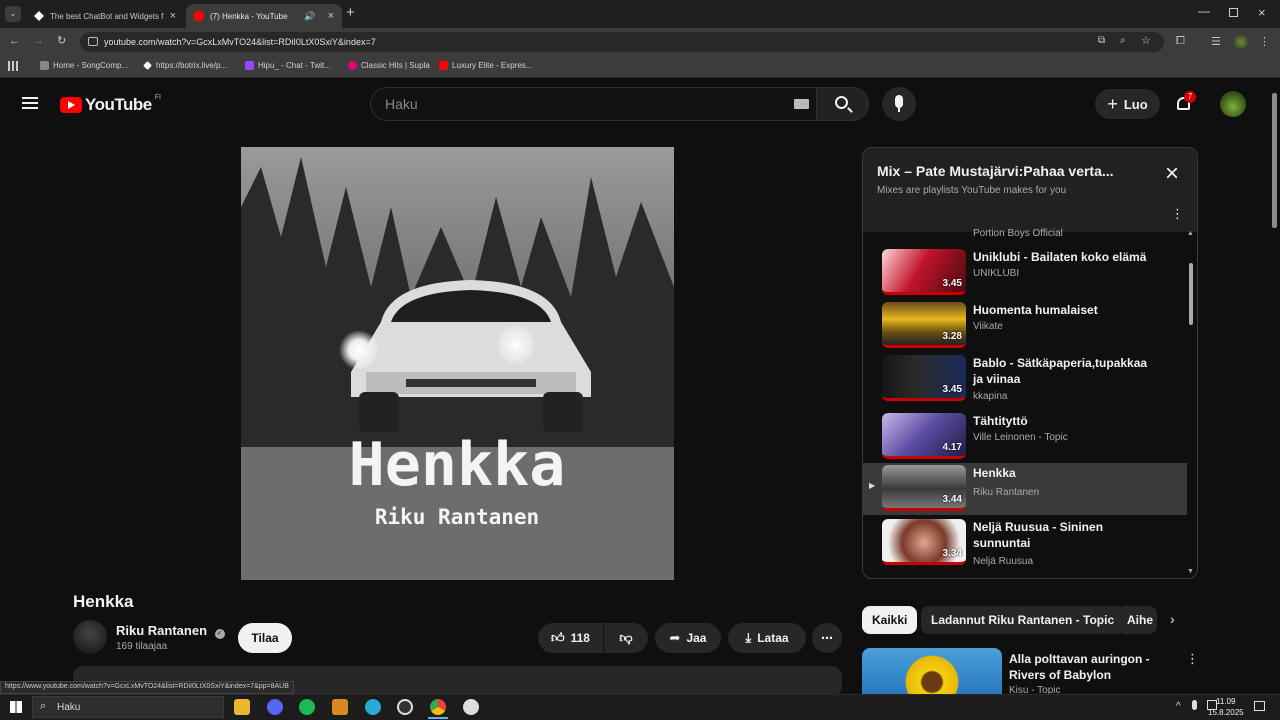  Describe the element at coordinates (1185, 102) in the screenshot. I see `notifications-button: 7` at that location.